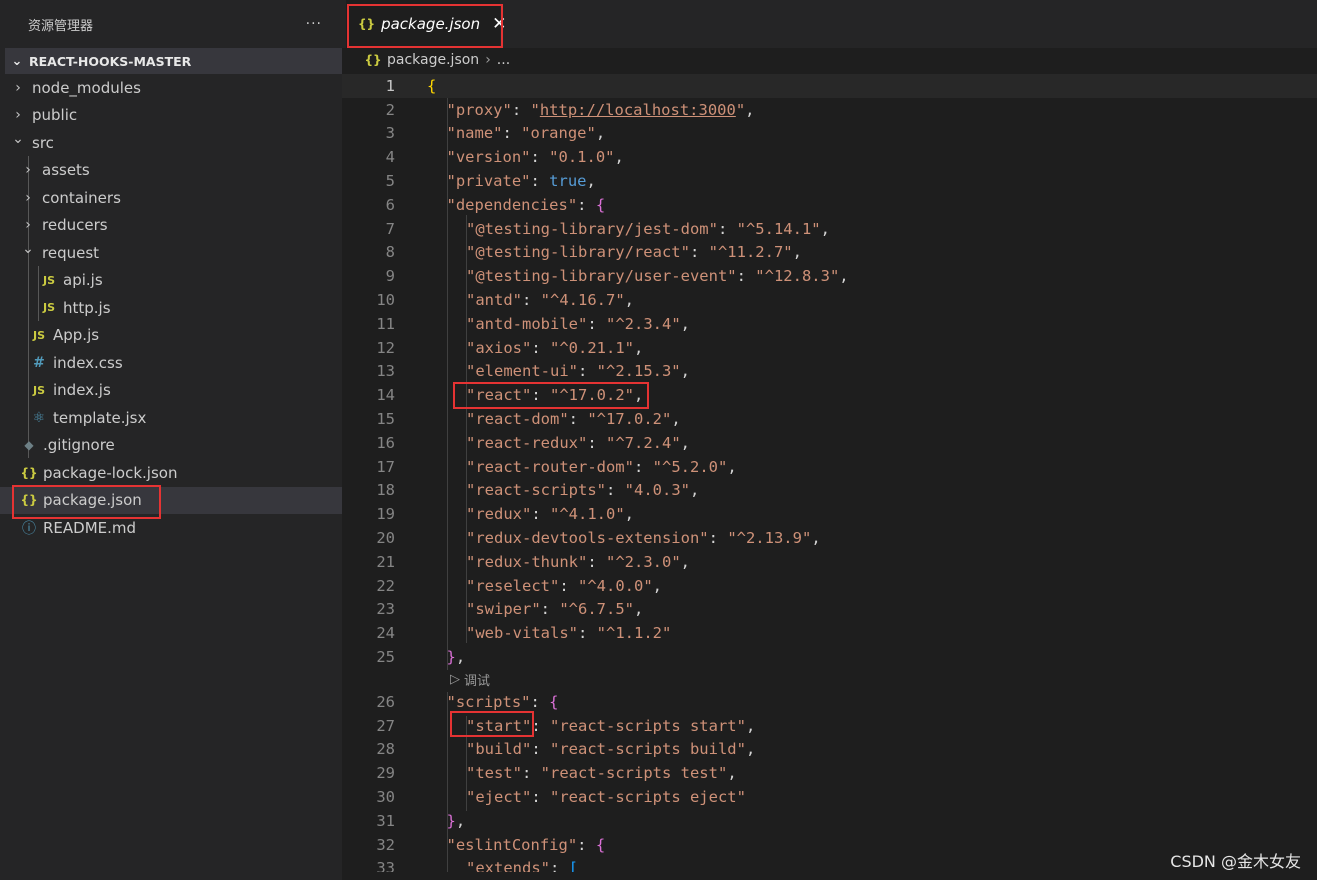  Describe the element at coordinates (578, 252) in the screenshot. I see `code-token: "@testing-library/react"` at that location.